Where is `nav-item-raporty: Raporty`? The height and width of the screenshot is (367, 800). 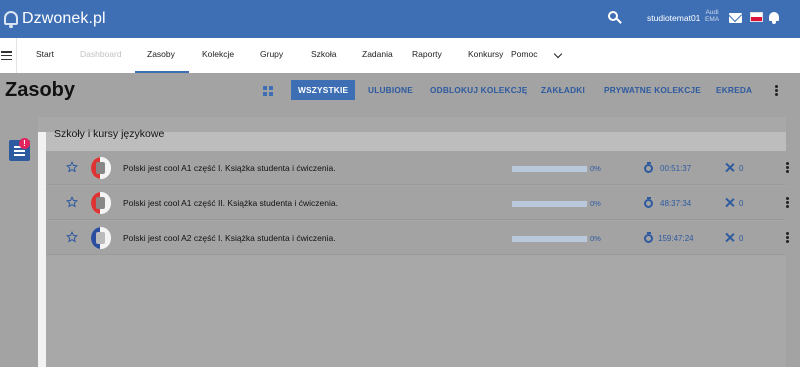
nav-item-raporty: Raporty is located at coordinates (427, 54).